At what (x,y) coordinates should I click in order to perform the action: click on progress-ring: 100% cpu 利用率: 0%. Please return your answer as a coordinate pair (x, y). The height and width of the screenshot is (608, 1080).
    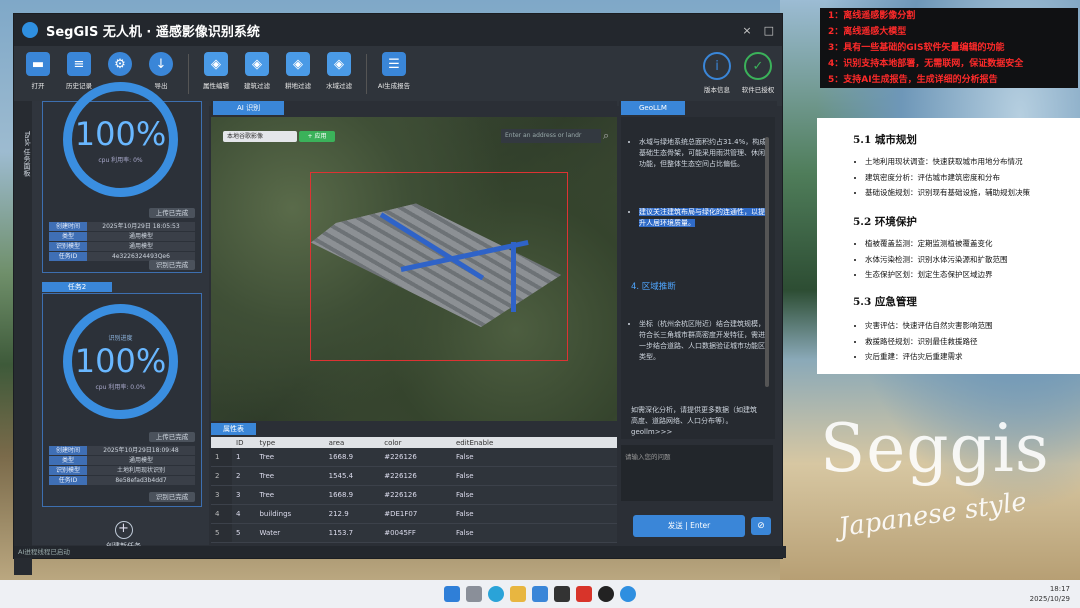
    Looking at the image, I should click on (120, 139).